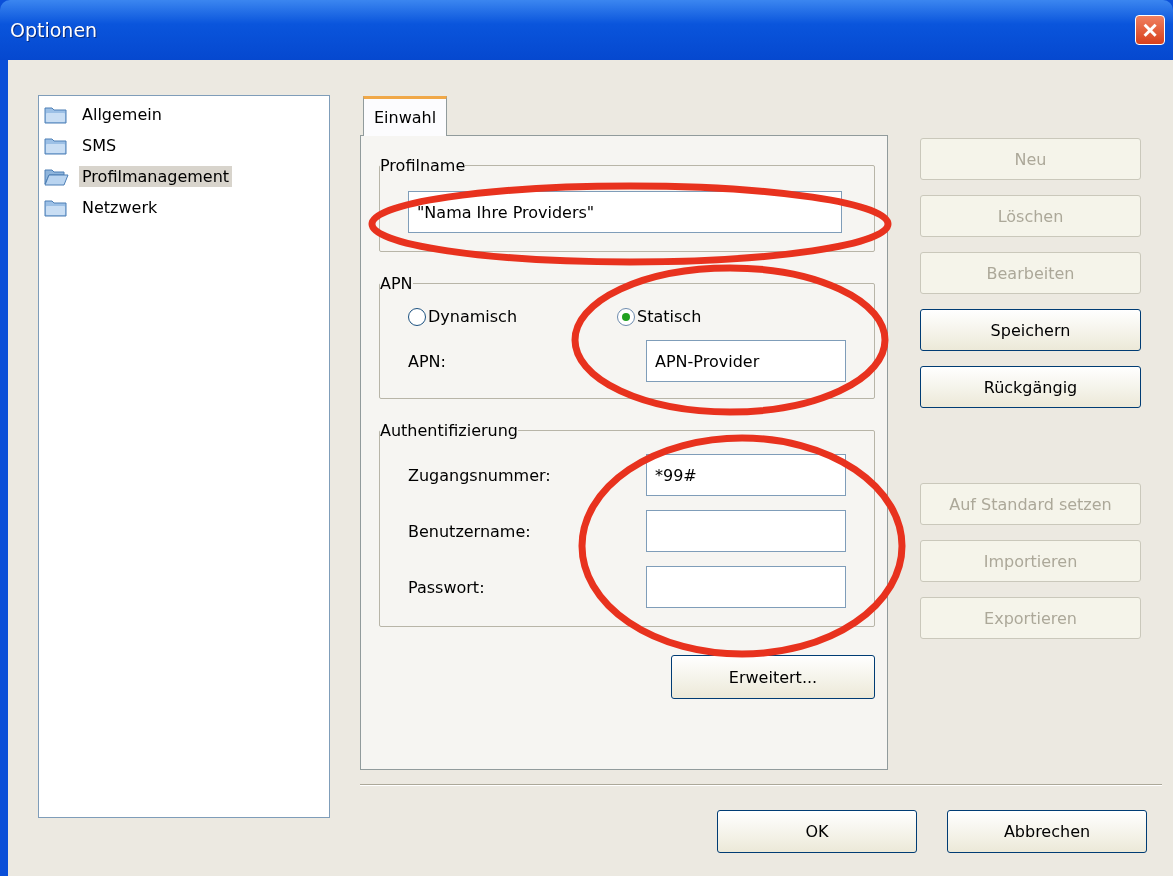  Describe the element at coordinates (817, 831) in the screenshot. I see `dialog-button: OK` at that location.